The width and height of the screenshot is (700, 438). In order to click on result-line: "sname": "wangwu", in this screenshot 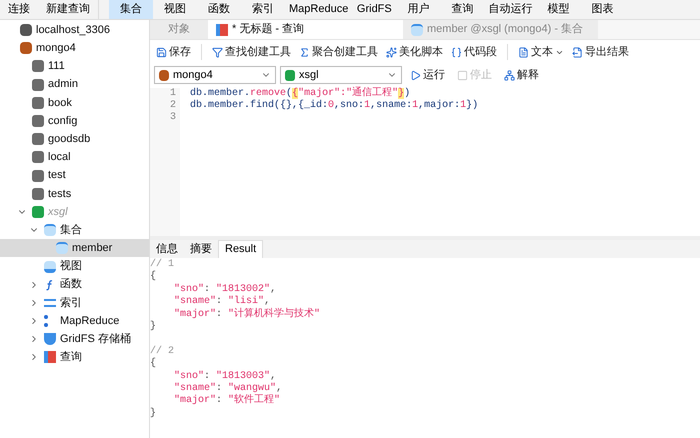, I will do `click(227, 388)`.